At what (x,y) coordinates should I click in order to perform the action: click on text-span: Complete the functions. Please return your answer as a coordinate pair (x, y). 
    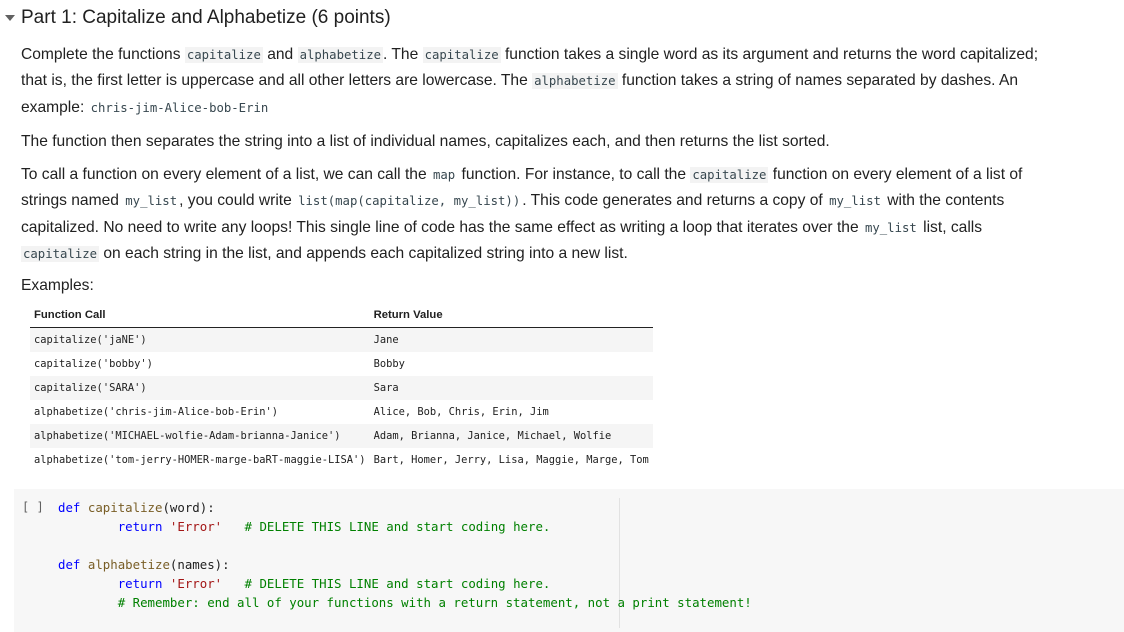
    Looking at the image, I should click on (103, 54).